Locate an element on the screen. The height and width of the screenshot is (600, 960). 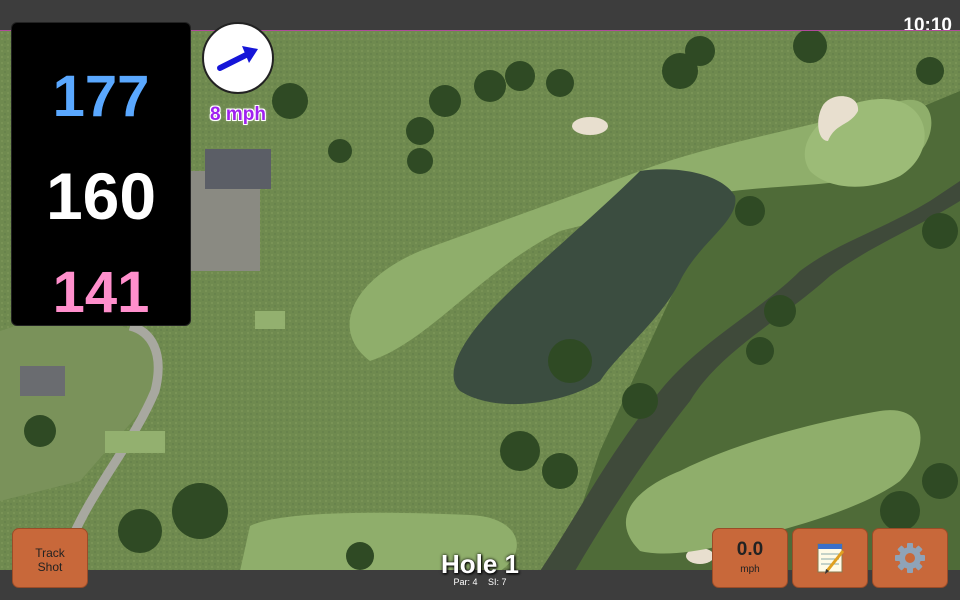
wind-direction-arrow-icon is located at coordinates (237, 58).